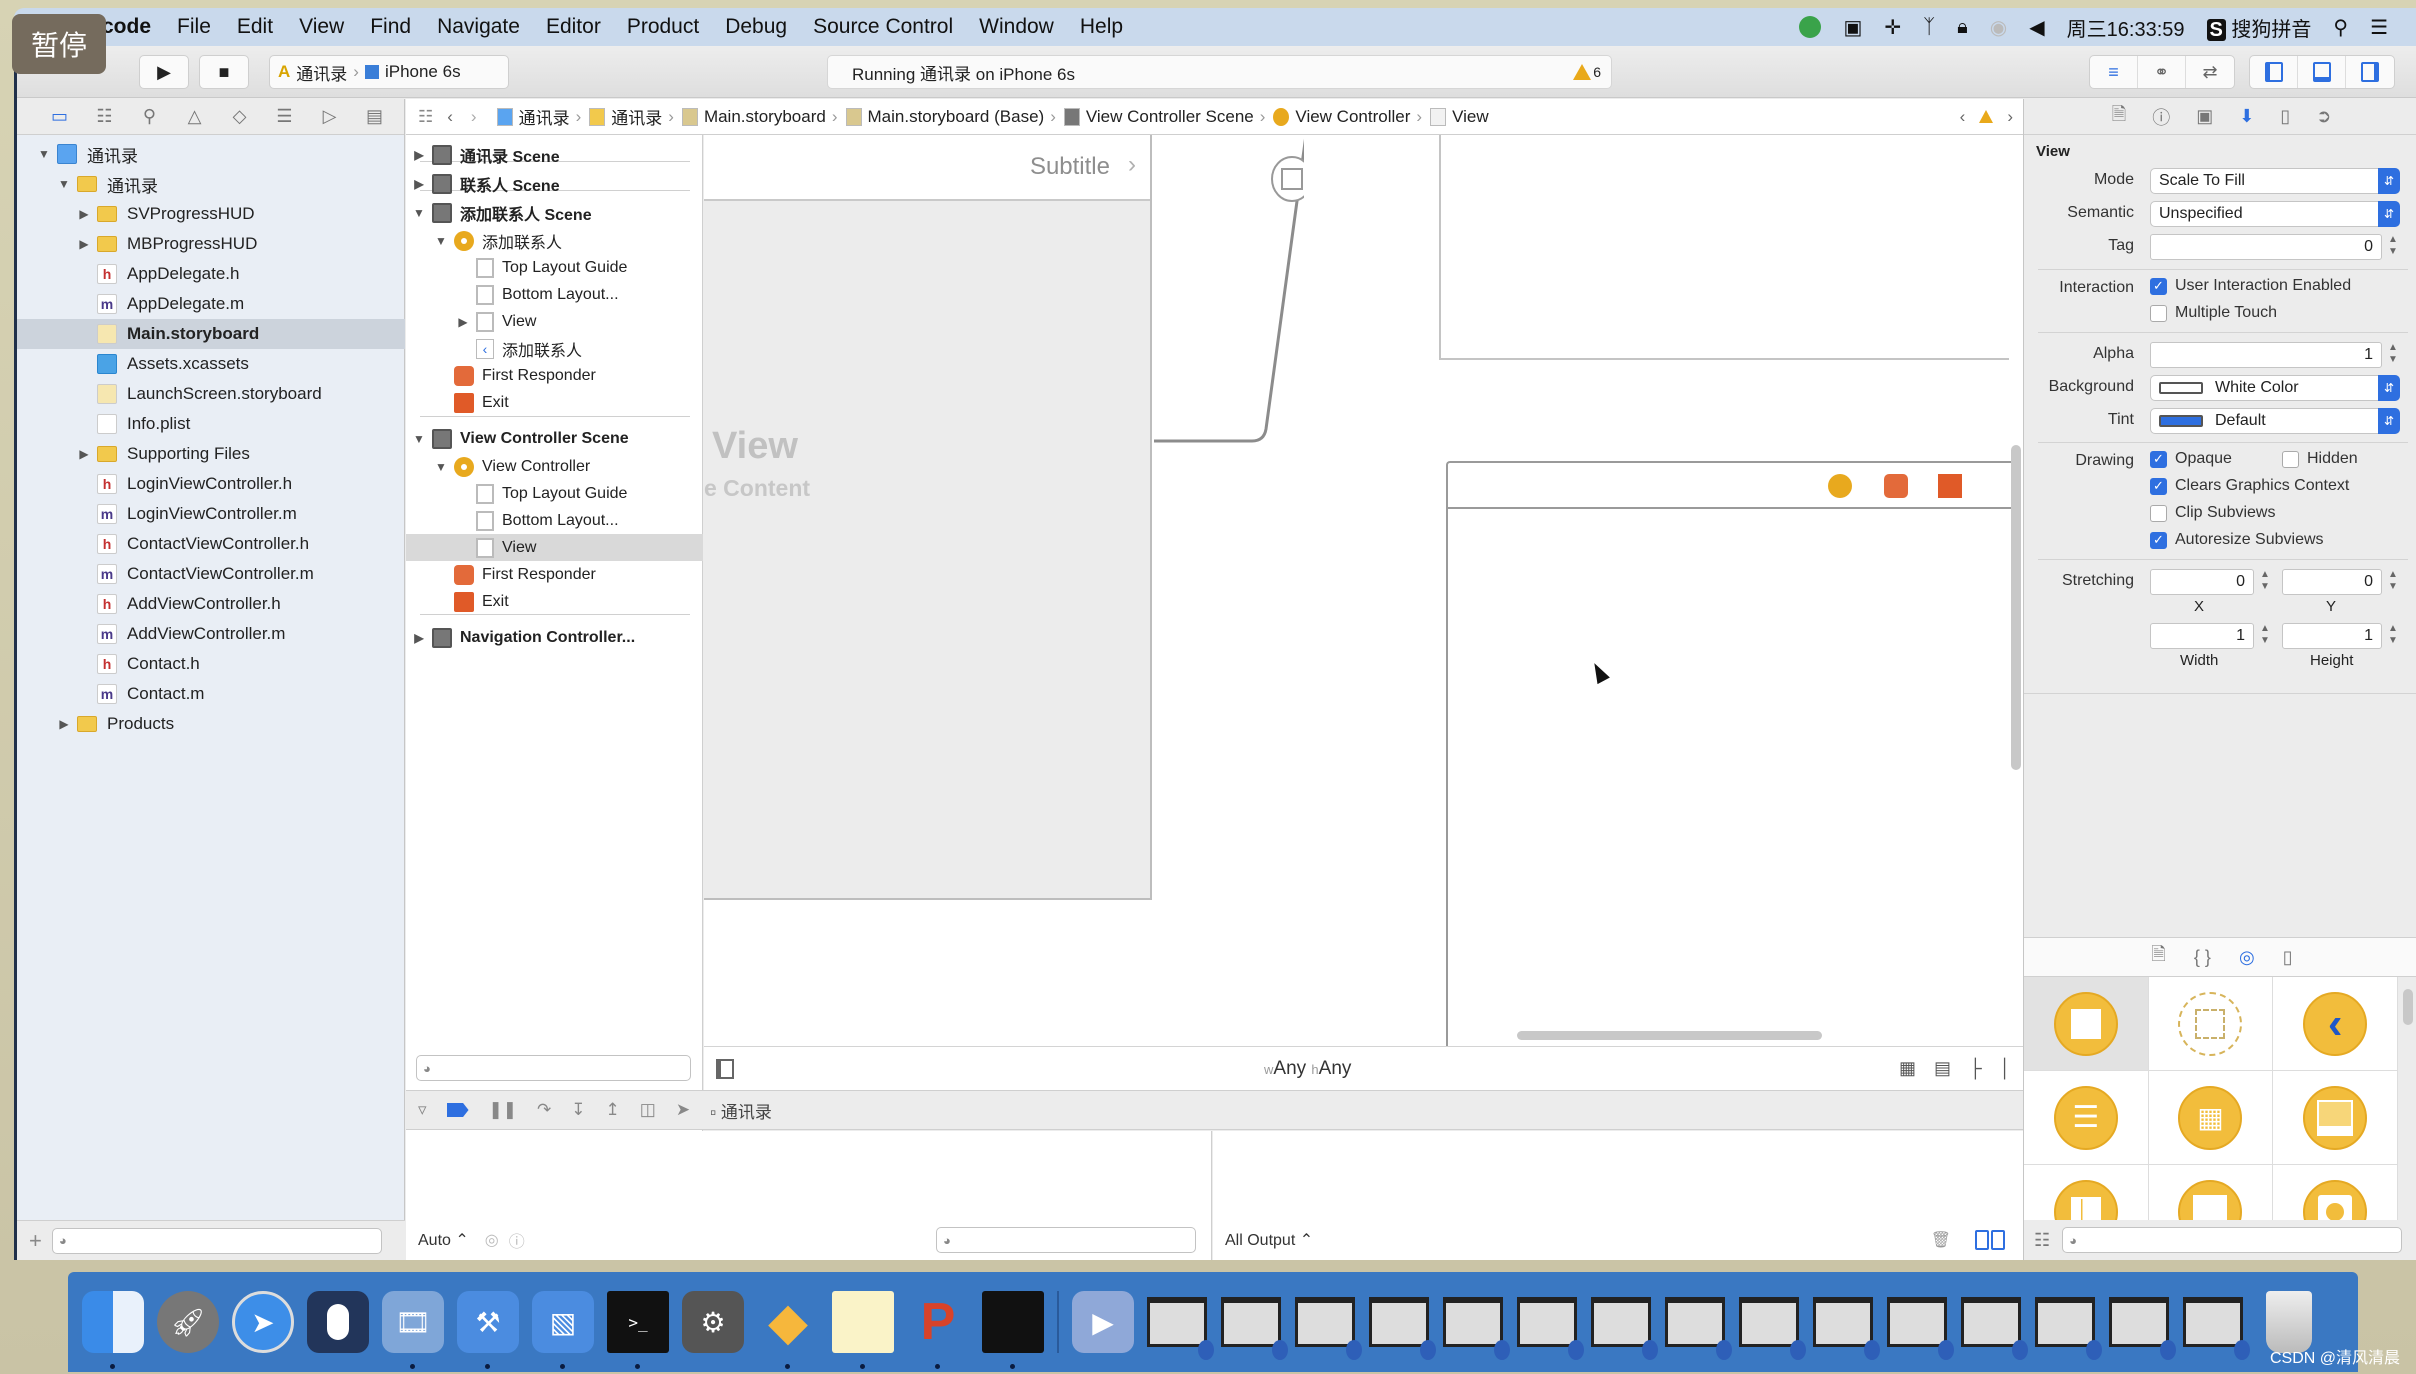  Describe the element at coordinates (2332, 582) in the screenshot. I see `stretch-y-field: 0` at that location.